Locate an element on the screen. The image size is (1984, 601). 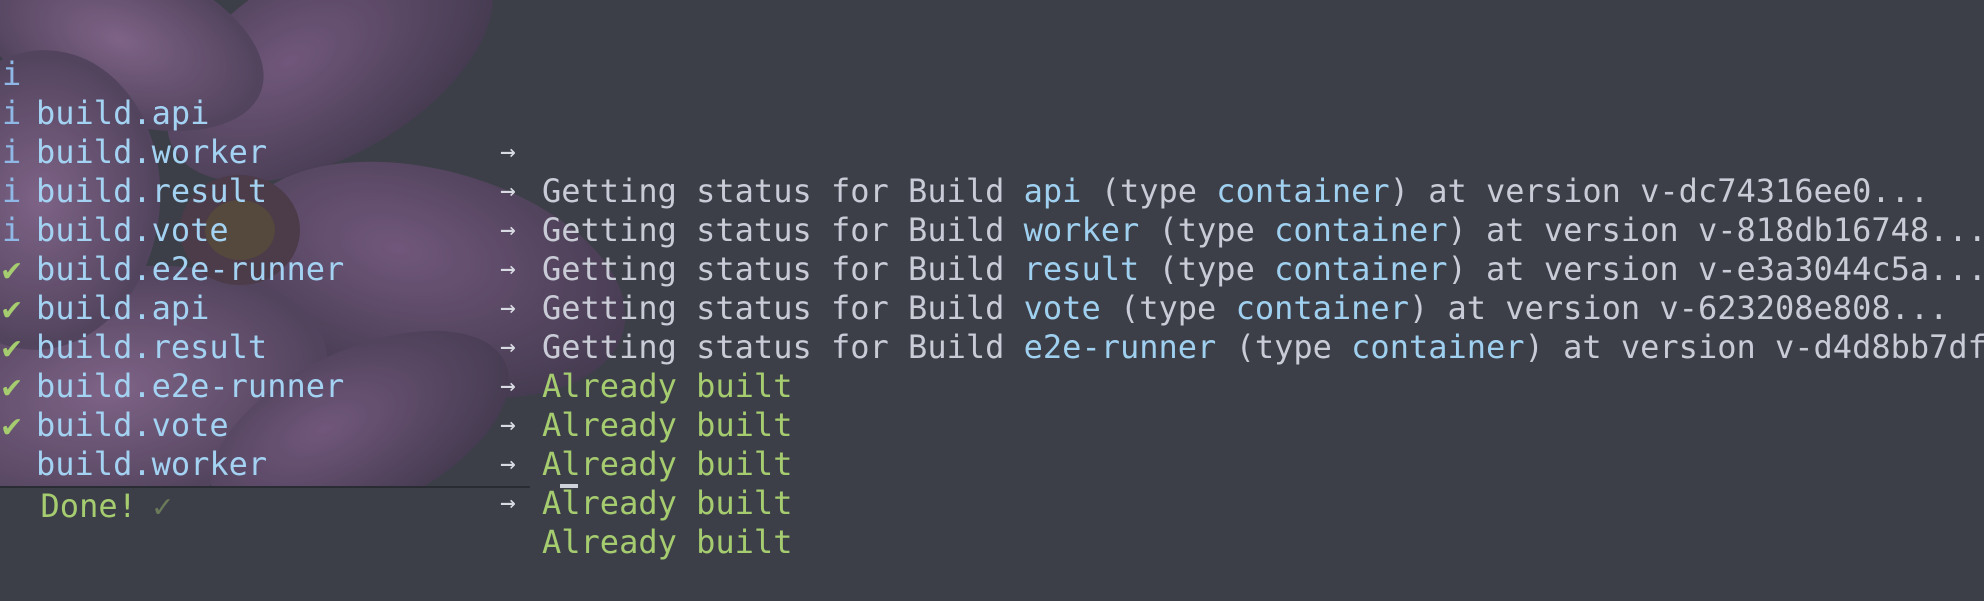
checkmark-icon: ✓ is located at coordinates (162, 506).